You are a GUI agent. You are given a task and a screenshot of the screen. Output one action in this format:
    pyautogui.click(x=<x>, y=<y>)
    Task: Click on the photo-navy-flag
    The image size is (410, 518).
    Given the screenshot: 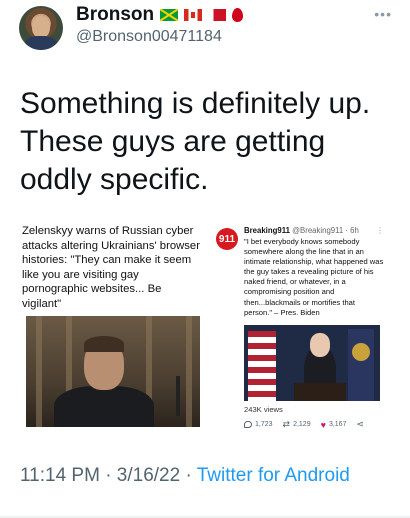 What is the action you would take?
    pyautogui.click(x=361, y=365)
    